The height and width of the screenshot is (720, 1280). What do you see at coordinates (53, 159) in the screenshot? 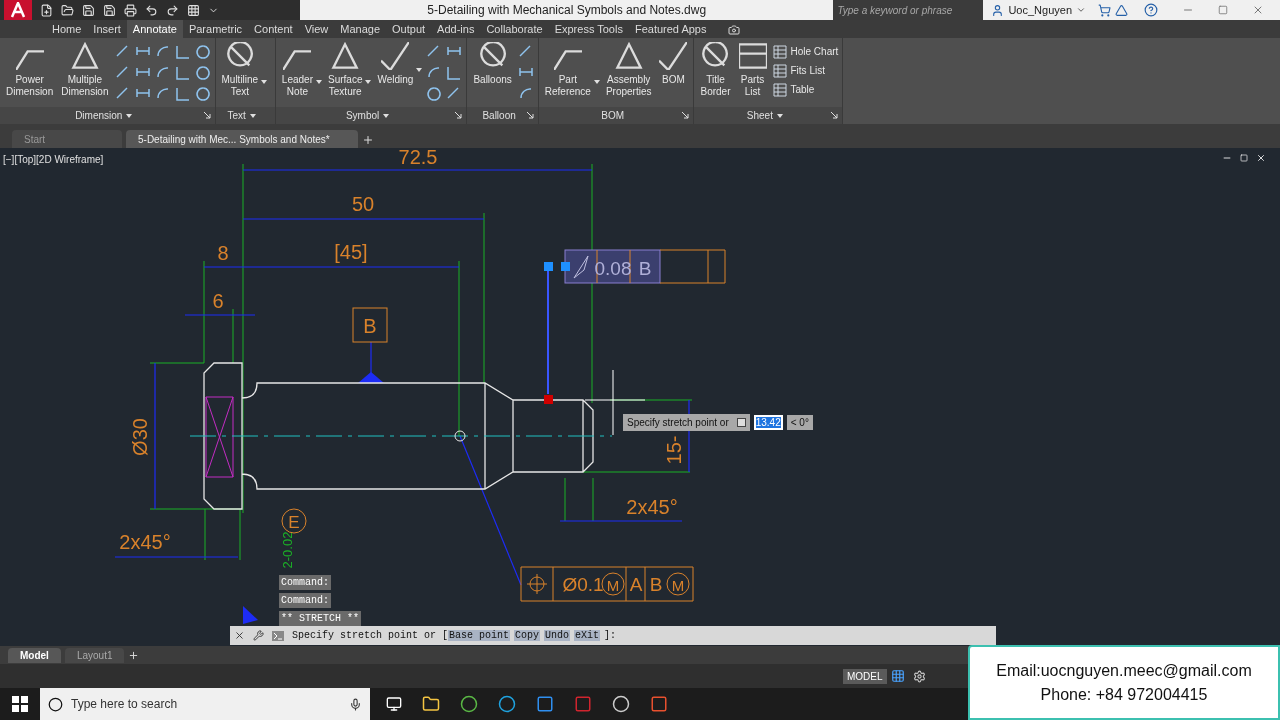
I see `viewport-label: [−][Top][2D Wireframe]` at bounding box center [53, 159].